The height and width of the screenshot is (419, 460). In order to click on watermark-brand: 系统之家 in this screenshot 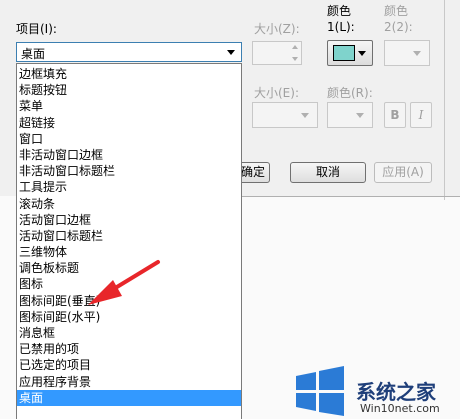, I will do `click(396, 392)`.